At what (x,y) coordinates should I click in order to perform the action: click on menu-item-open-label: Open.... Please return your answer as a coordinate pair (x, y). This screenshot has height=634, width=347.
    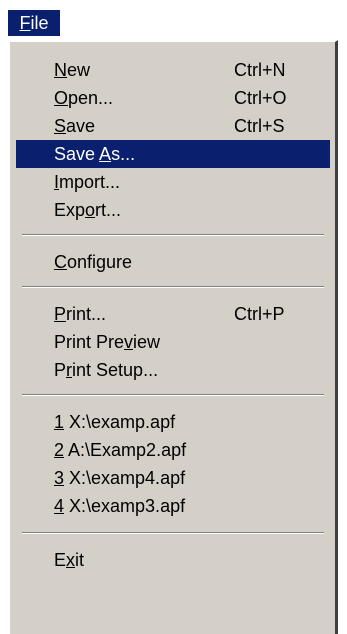
    Looking at the image, I should click on (83, 98).